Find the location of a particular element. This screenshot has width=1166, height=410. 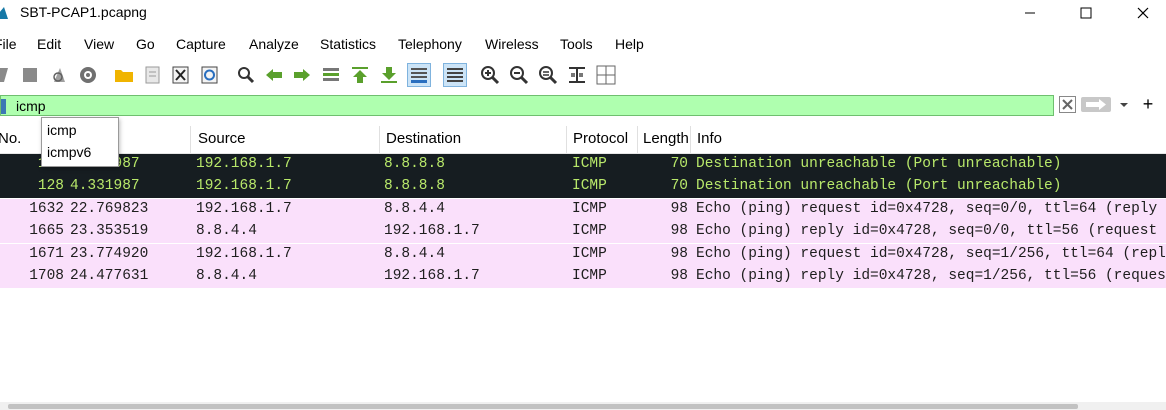

menu-go: Go is located at coordinates (145, 44).